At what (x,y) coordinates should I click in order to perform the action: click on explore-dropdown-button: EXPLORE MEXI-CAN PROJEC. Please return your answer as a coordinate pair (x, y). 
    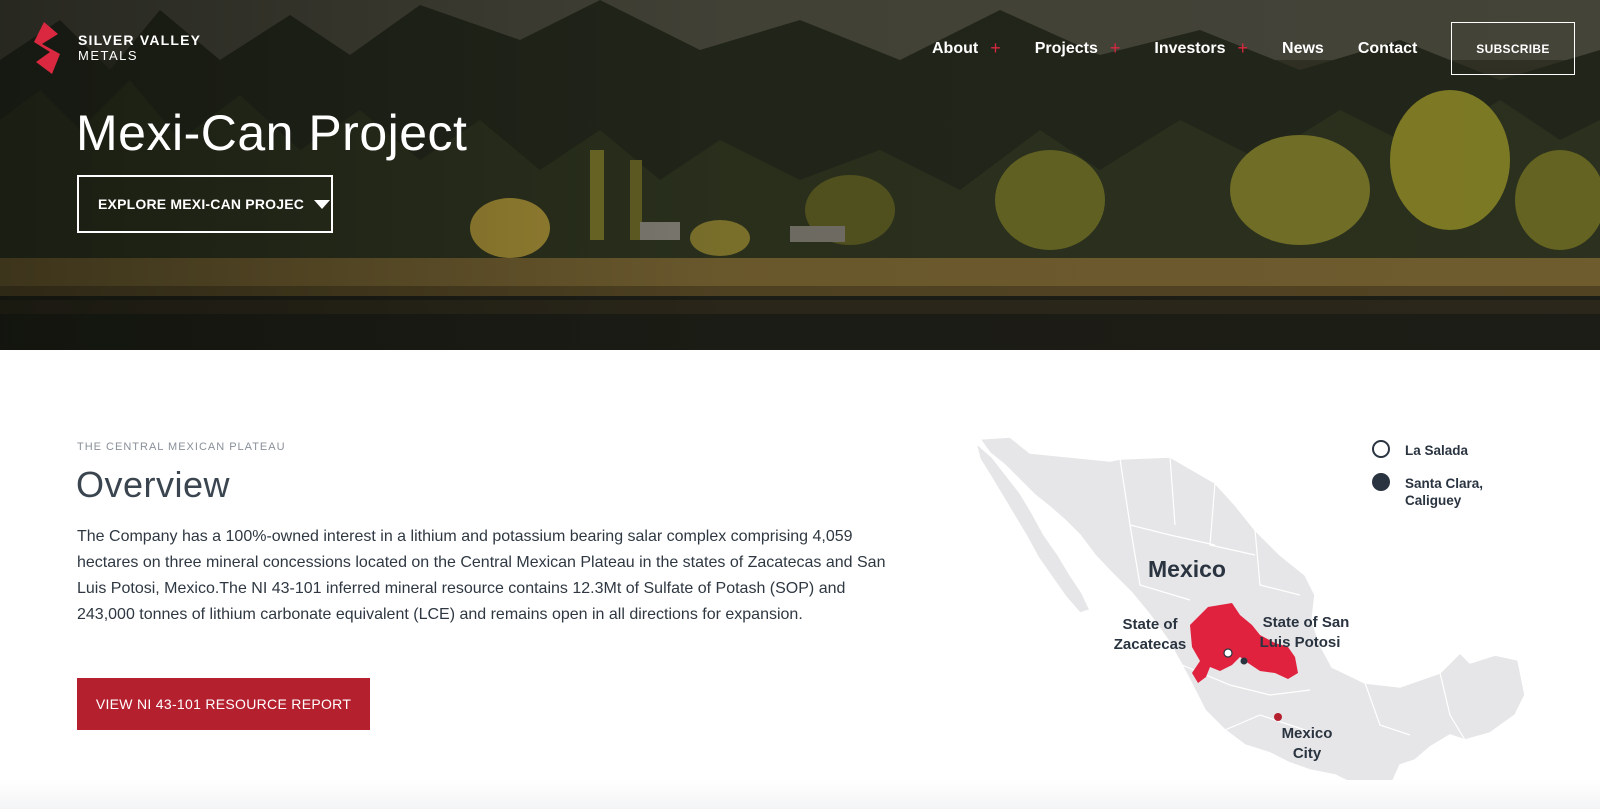
    Looking at the image, I should click on (205, 204).